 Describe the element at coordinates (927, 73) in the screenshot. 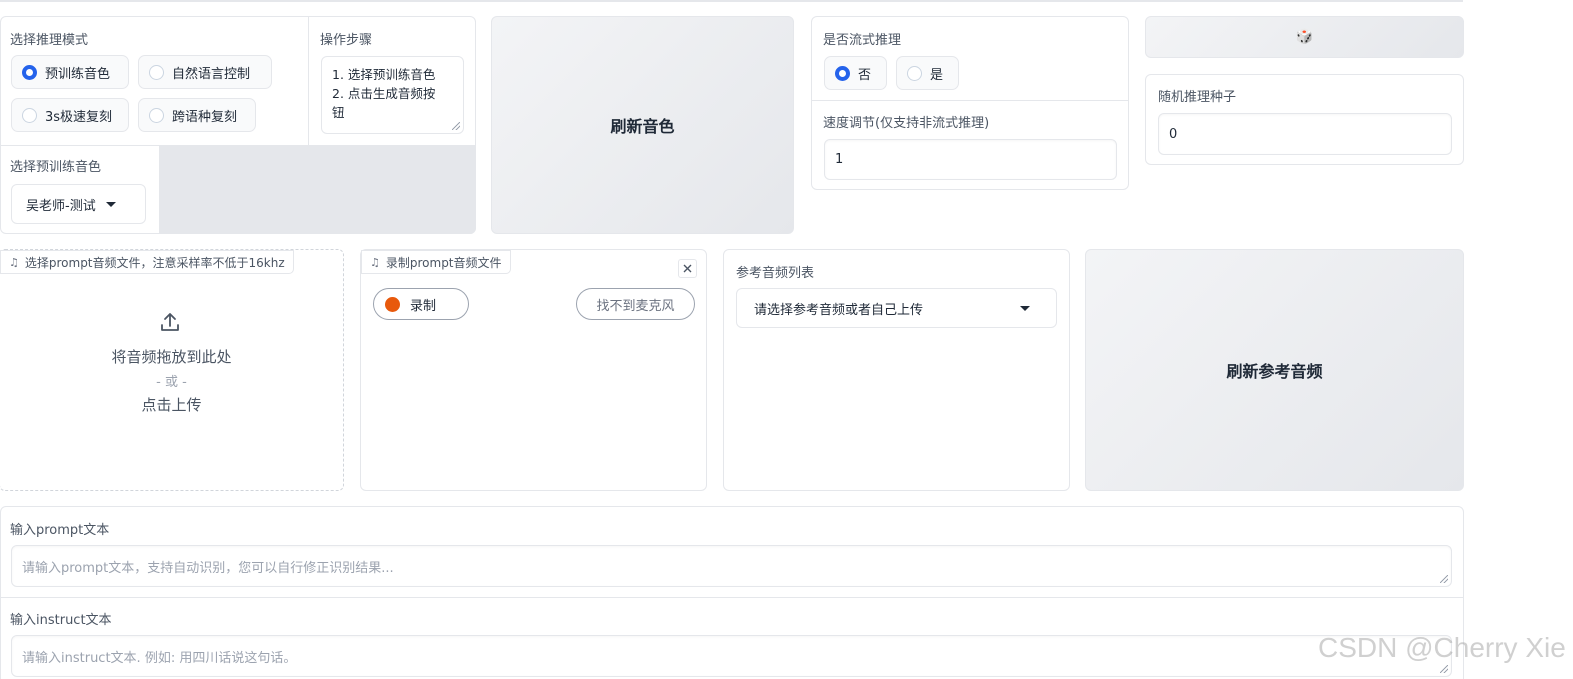

I see `stream-option-yes: 是` at that location.